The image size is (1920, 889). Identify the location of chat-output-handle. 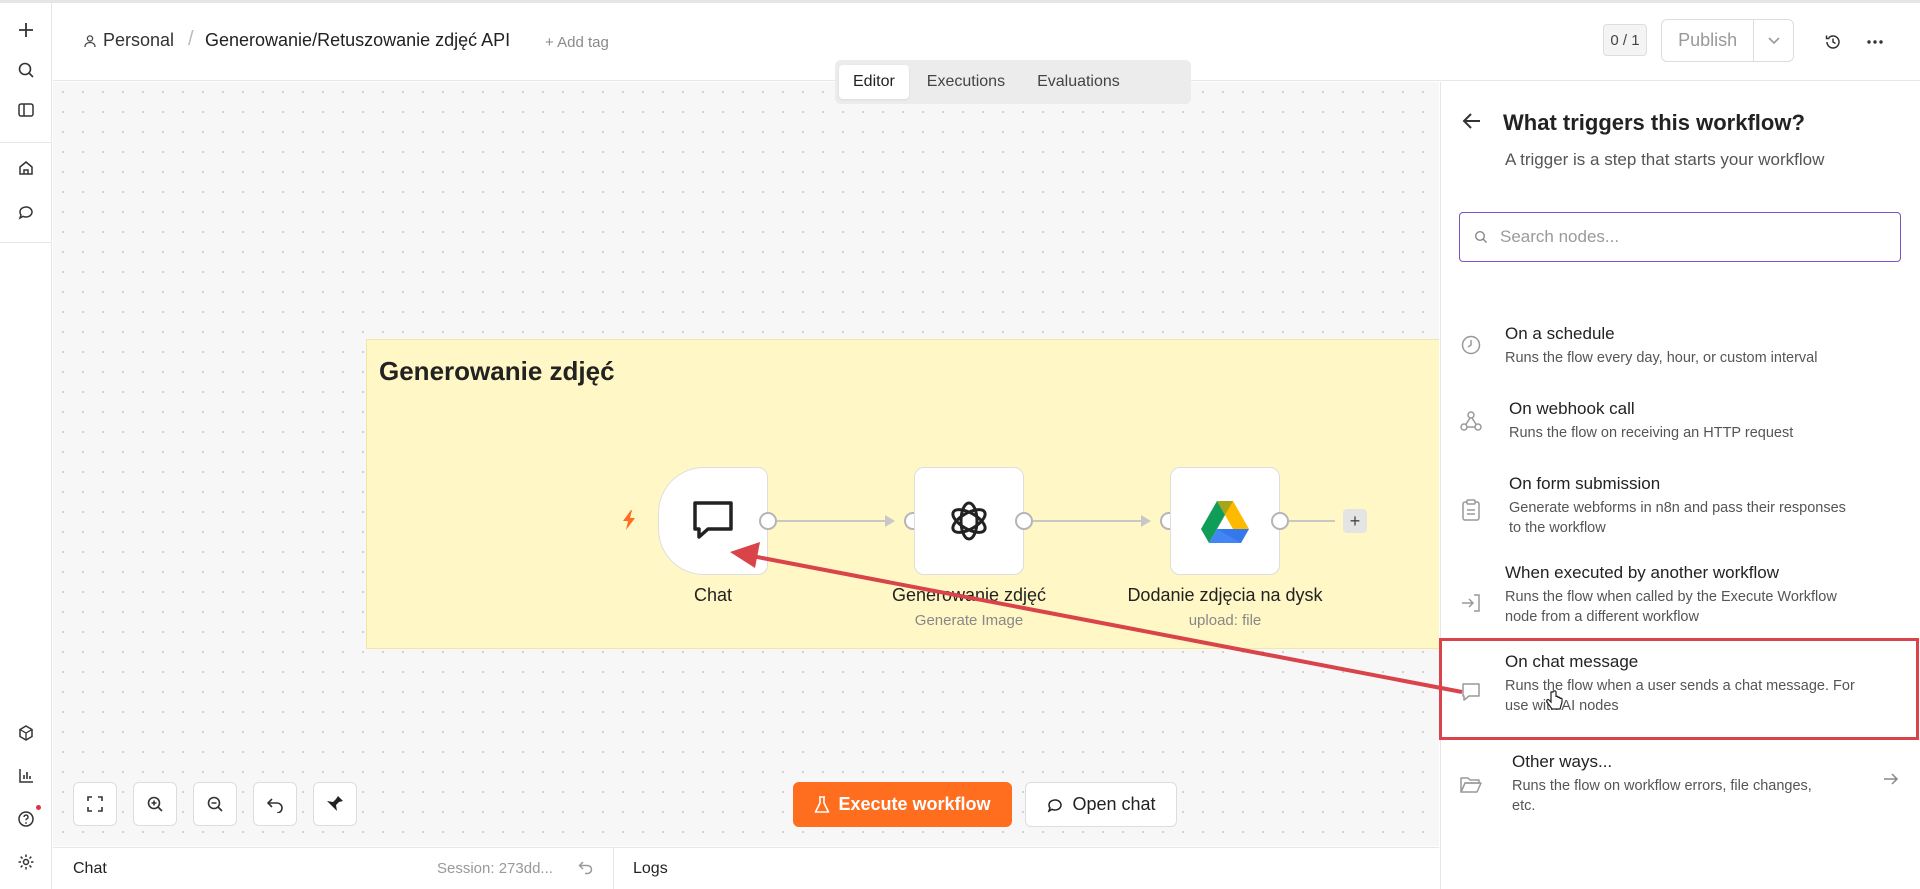
(768, 521).